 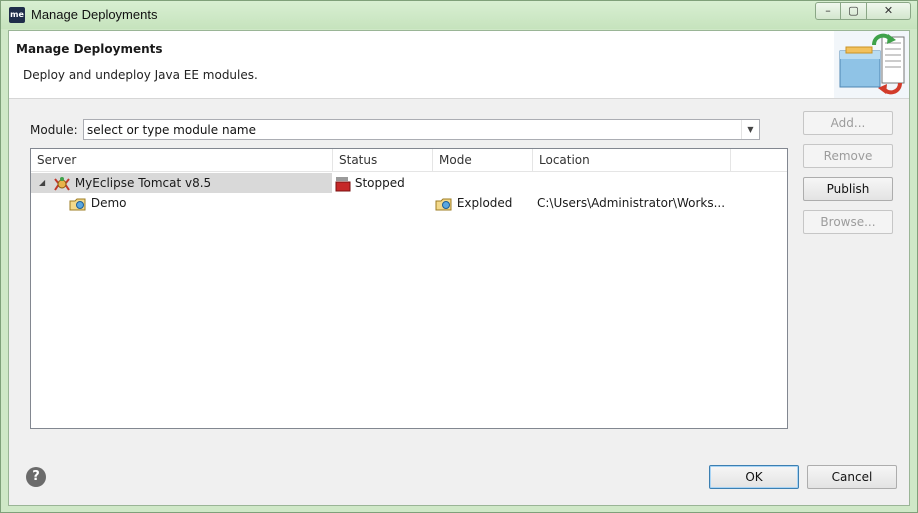 I want to click on server-cell: Demo, so click(x=201, y=203).